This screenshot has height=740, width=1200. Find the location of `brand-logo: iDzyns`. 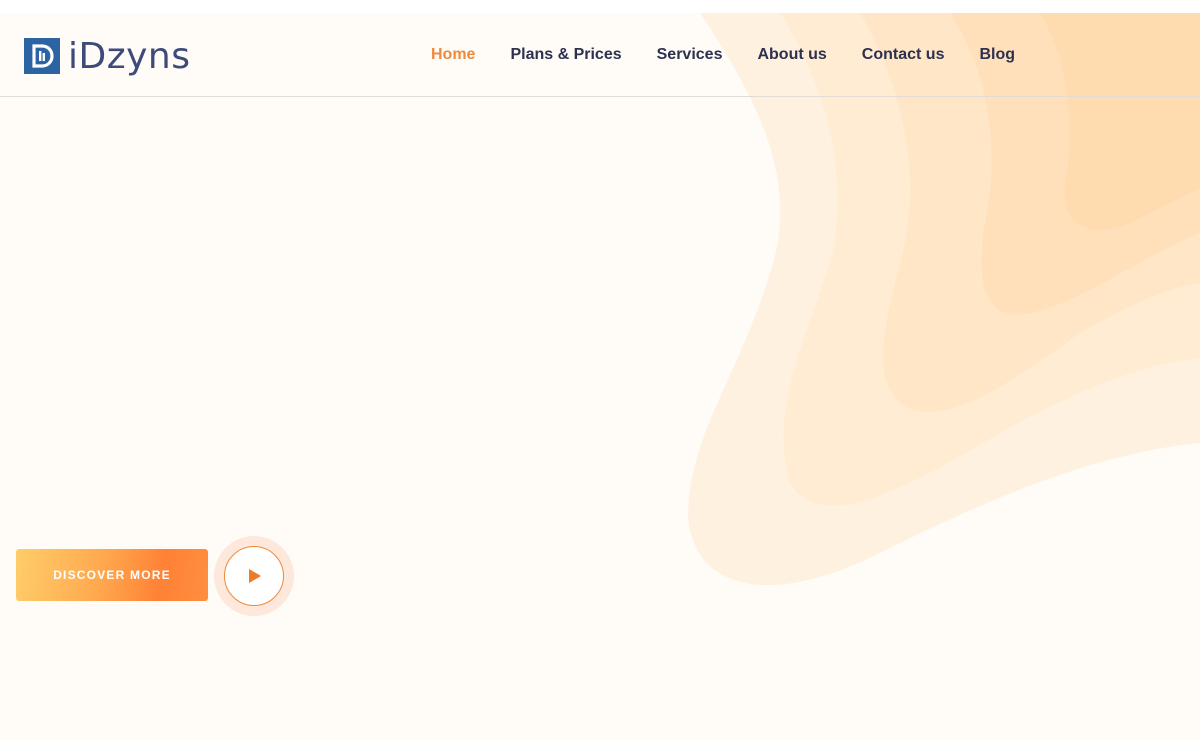

brand-logo: iDzyns is located at coordinates (107, 56).